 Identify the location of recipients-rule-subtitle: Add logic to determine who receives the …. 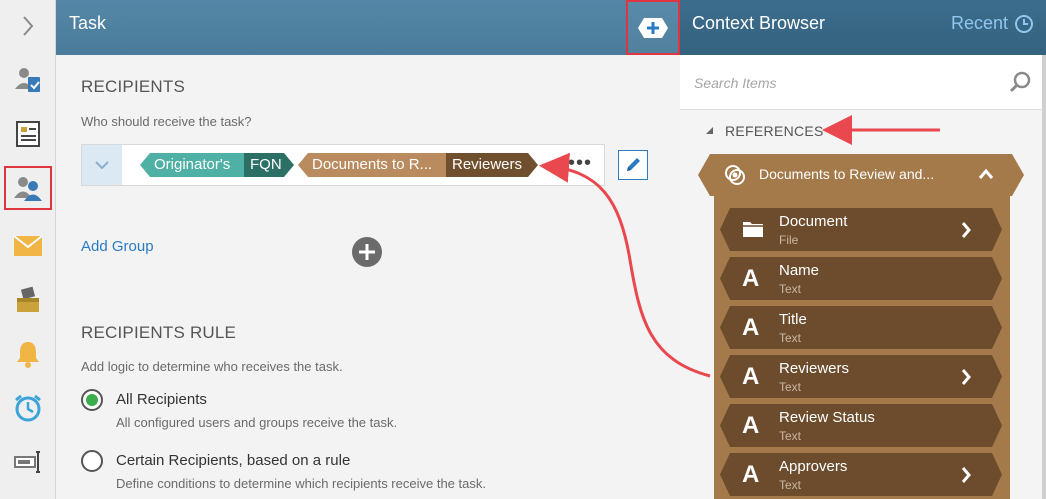
(212, 366).